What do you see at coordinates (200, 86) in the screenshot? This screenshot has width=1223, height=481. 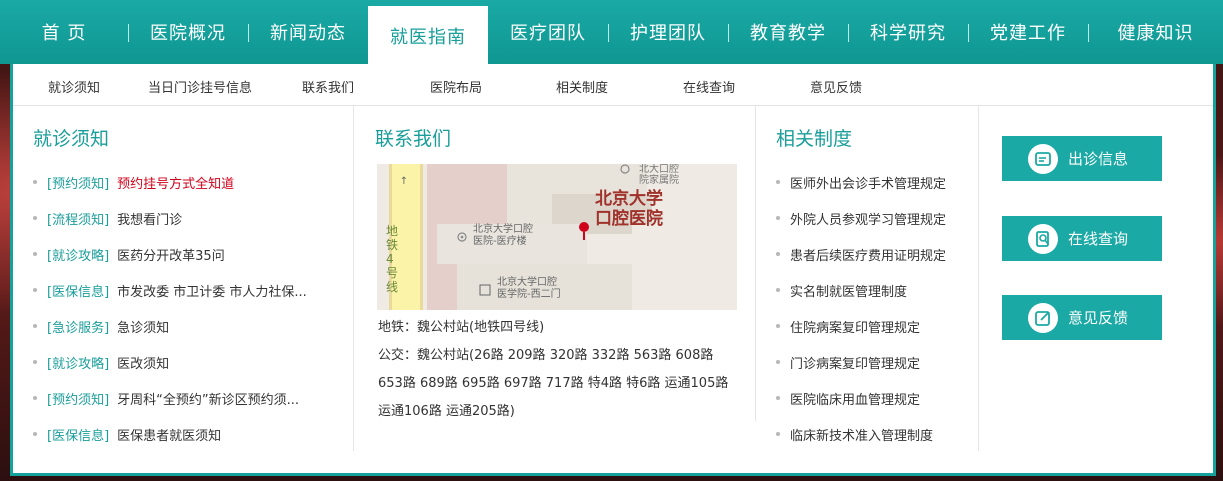 I see `subnav-item-registration: 当日门诊挂号信息` at bounding box center [200, 86].